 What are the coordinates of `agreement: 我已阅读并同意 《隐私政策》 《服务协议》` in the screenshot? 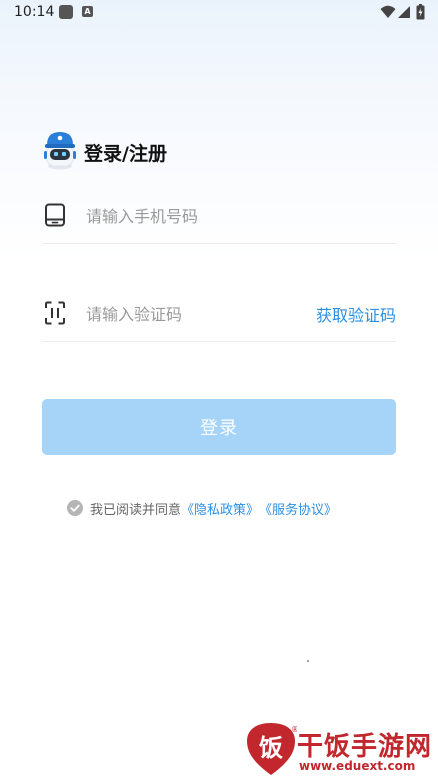 It's located at (202, 508).